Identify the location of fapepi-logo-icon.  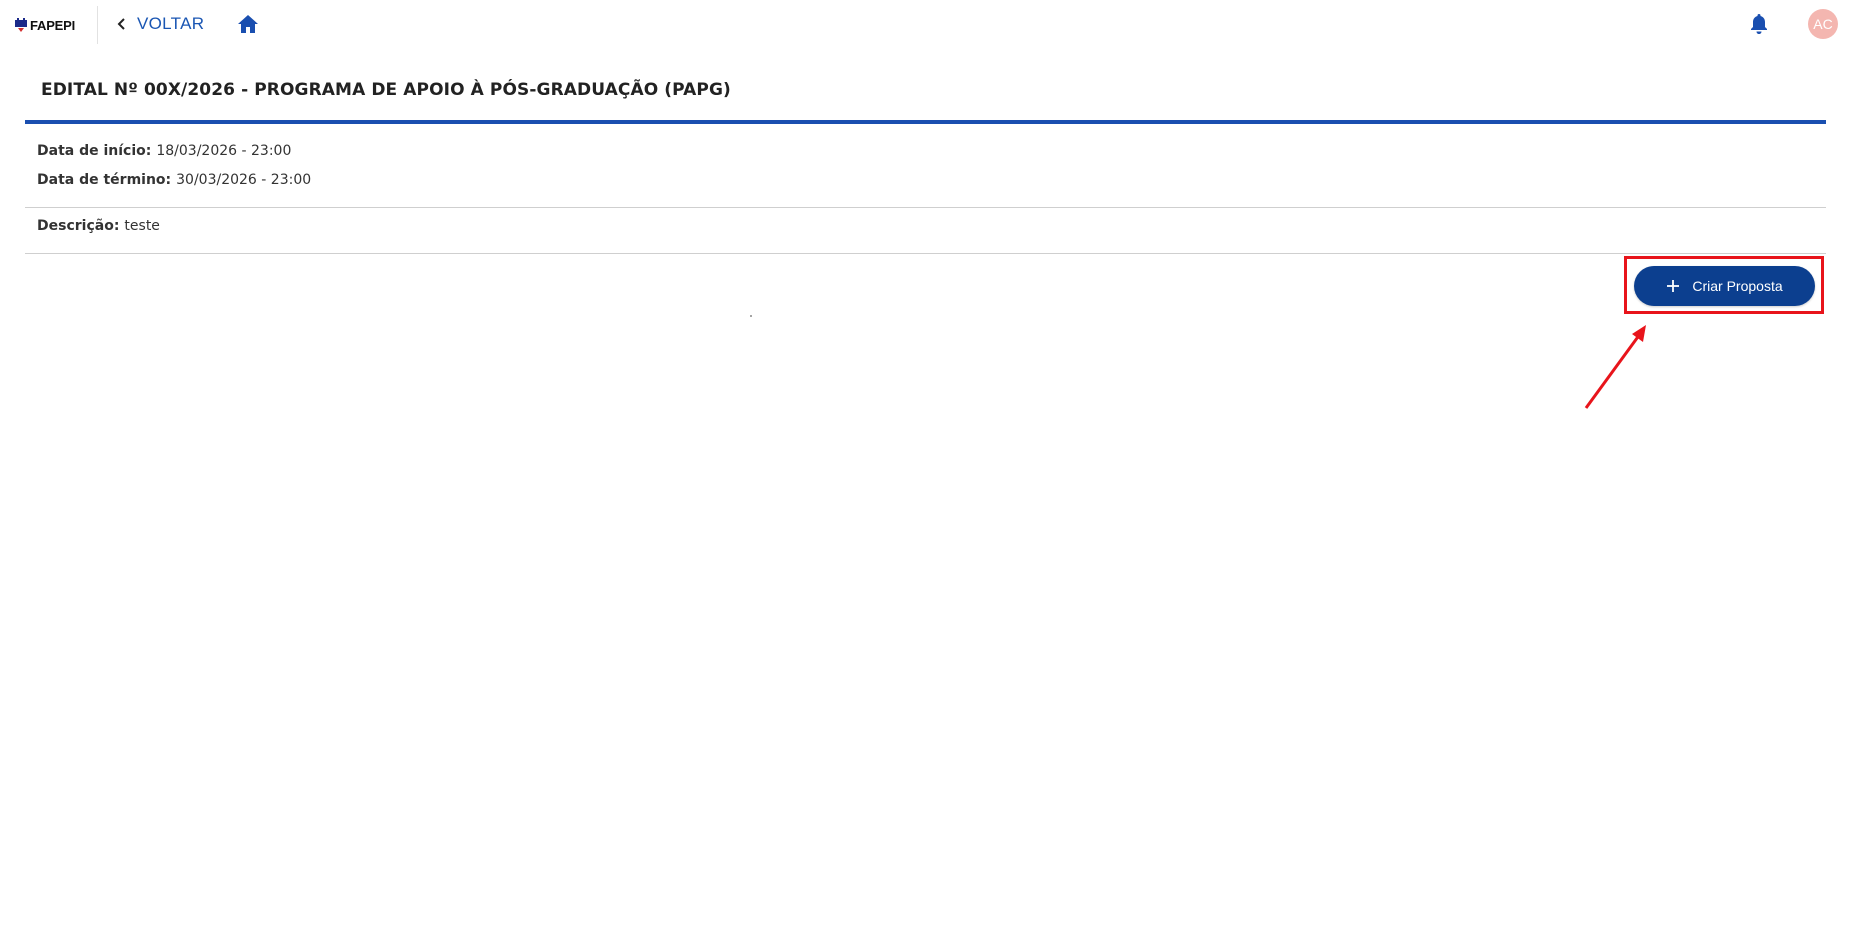
(21, 25).